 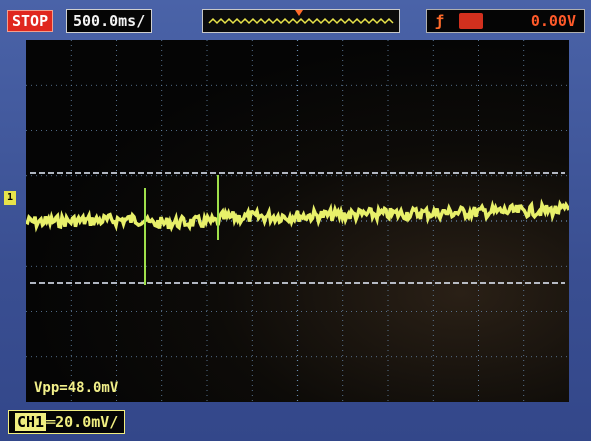 I want to click on trigger-coupling-icon, so click(x=471, y=21).